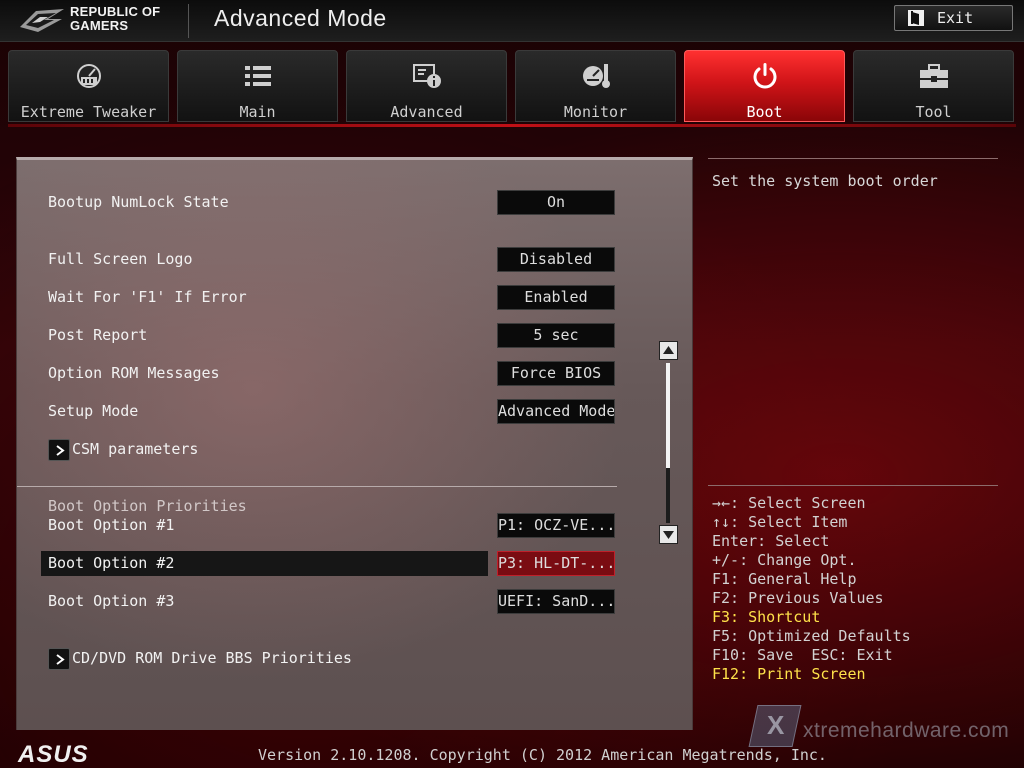 The height and width of the screenshot is (768, 1024). Describe the element at coordinates (300, 18) in the screenshot. I see `page-title: Advanced Mode` at that location.